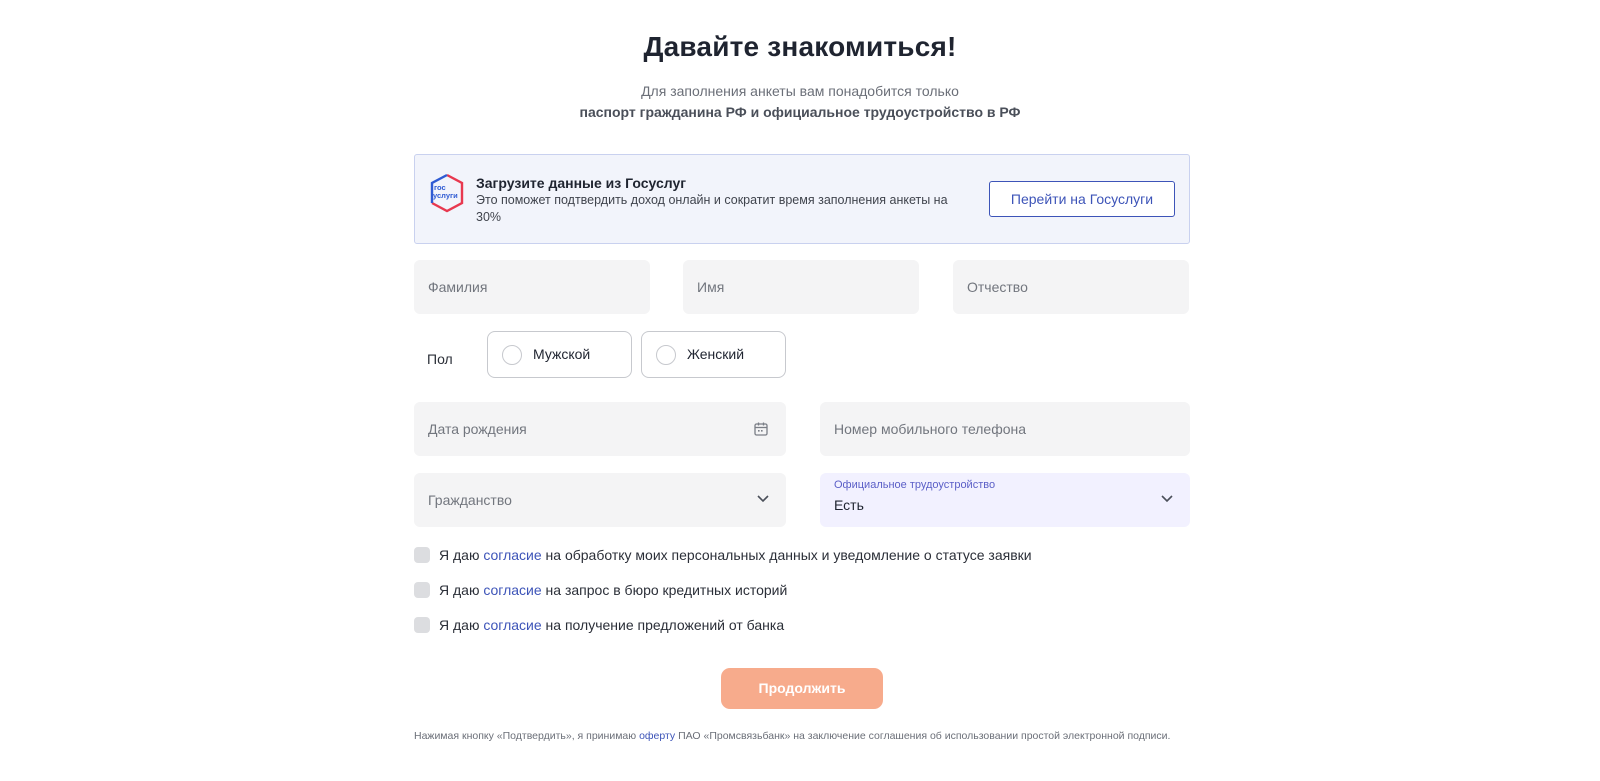 This screenshot has height=781, width=1600. I want to click on consent-suffix: на получение предложений от банка, so click(663, 625).